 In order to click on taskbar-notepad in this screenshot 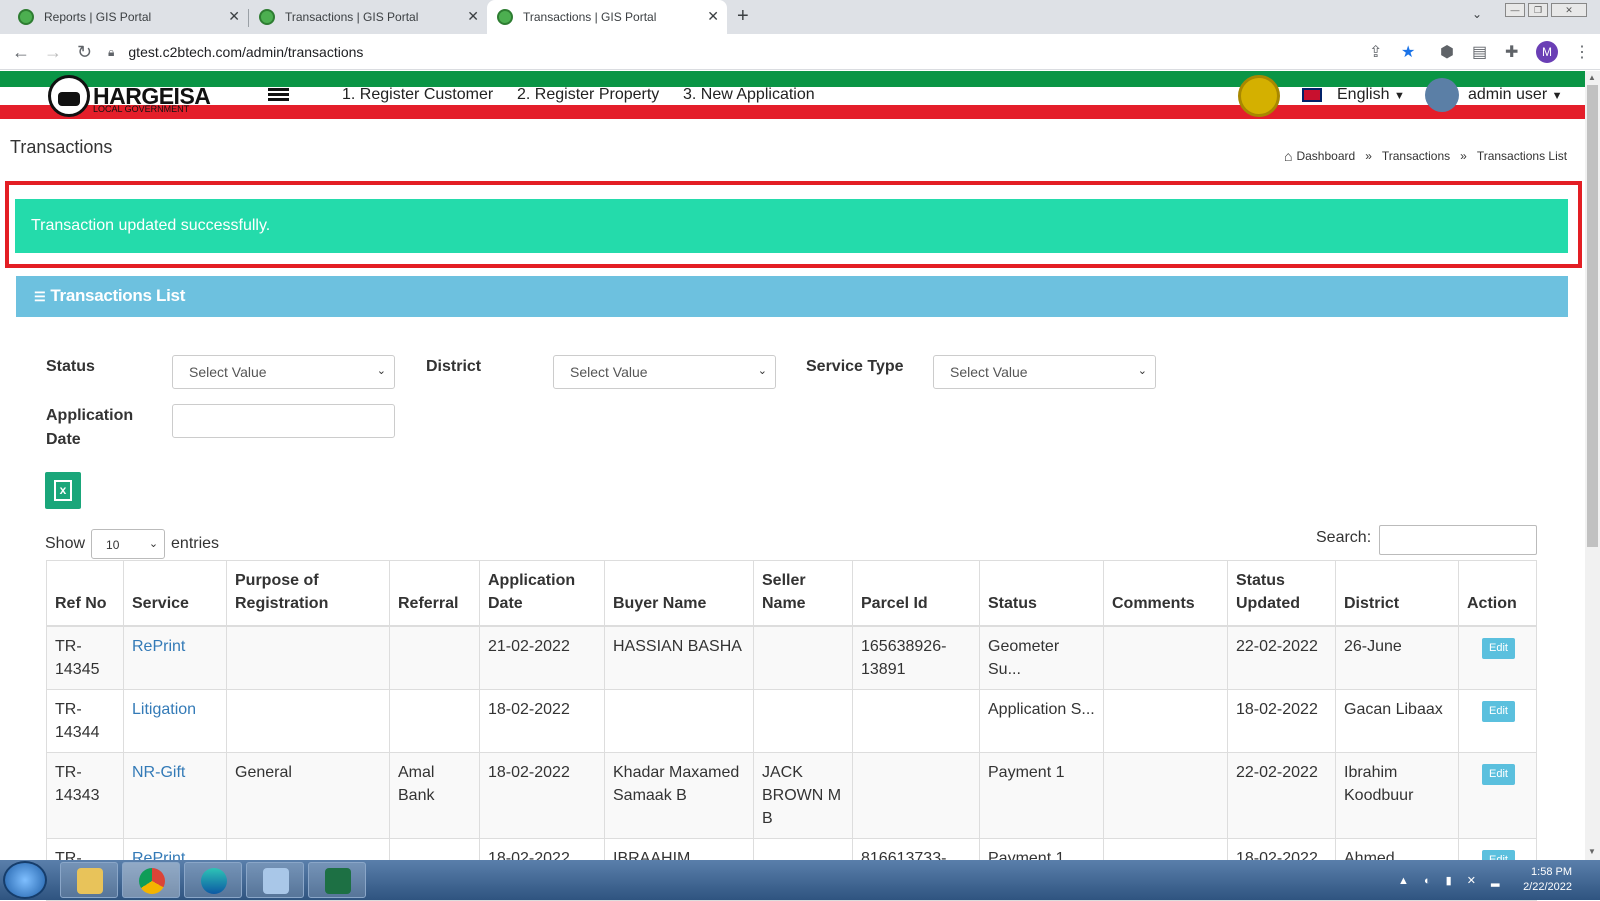, I will do `click(275, 880)`.